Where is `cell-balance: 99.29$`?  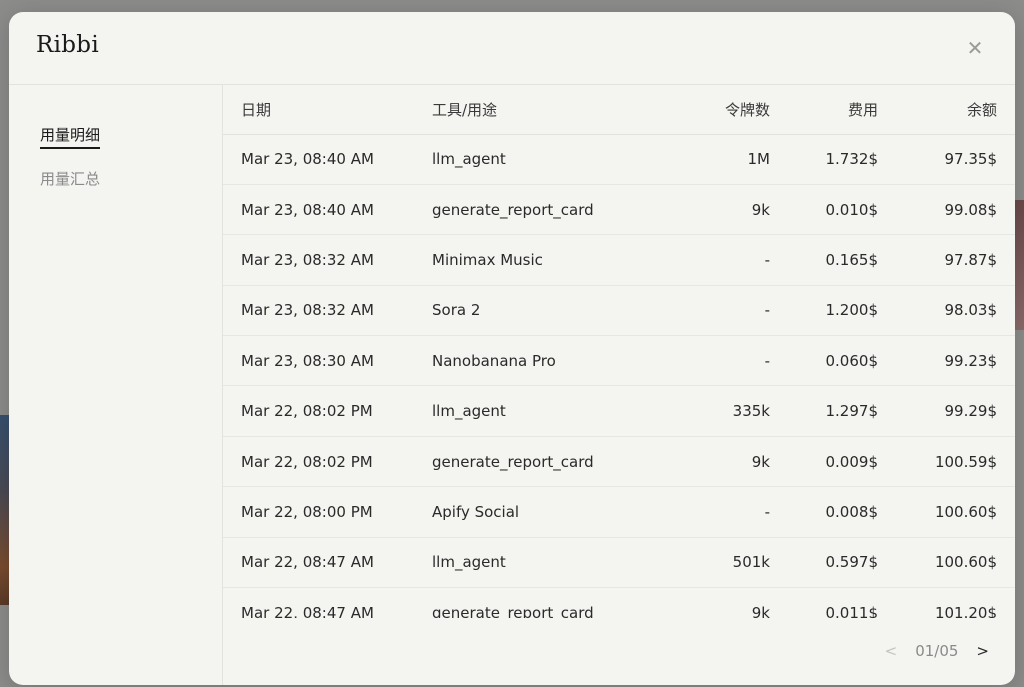
cell-balance: 99.29$ is located at coordinates (946, 411).